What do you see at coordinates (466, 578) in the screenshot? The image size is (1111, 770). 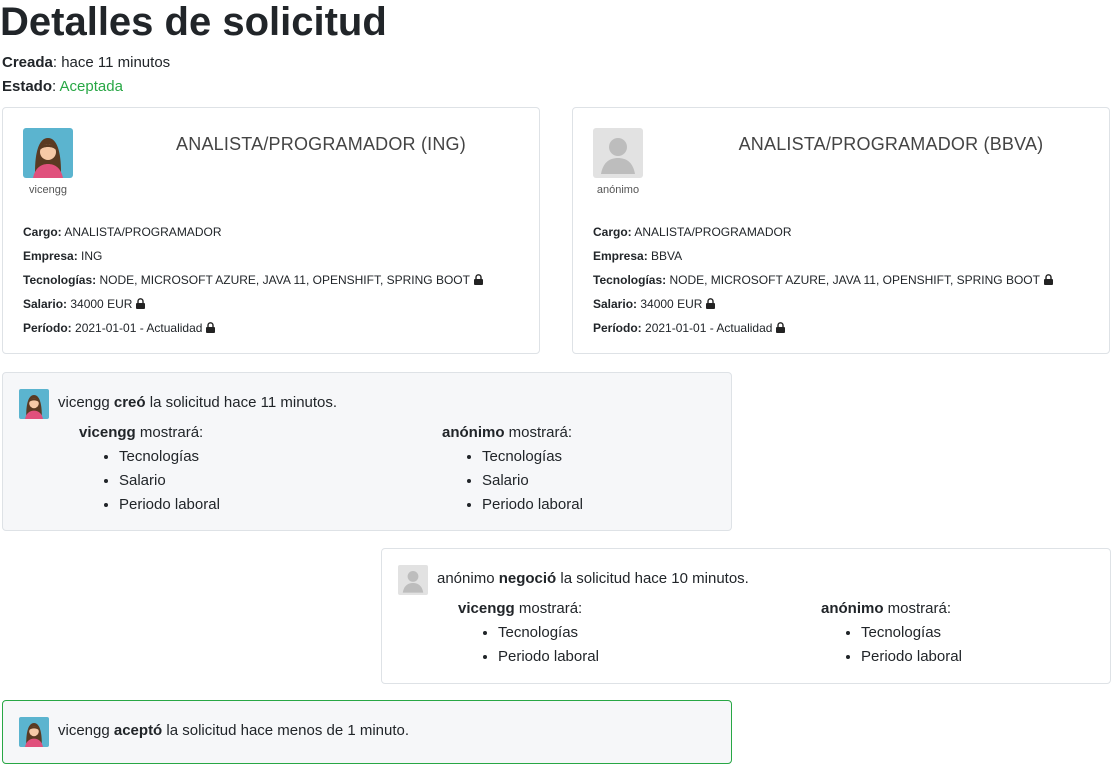 I see `event-user: anónimo` at bounding box center [466, 578].